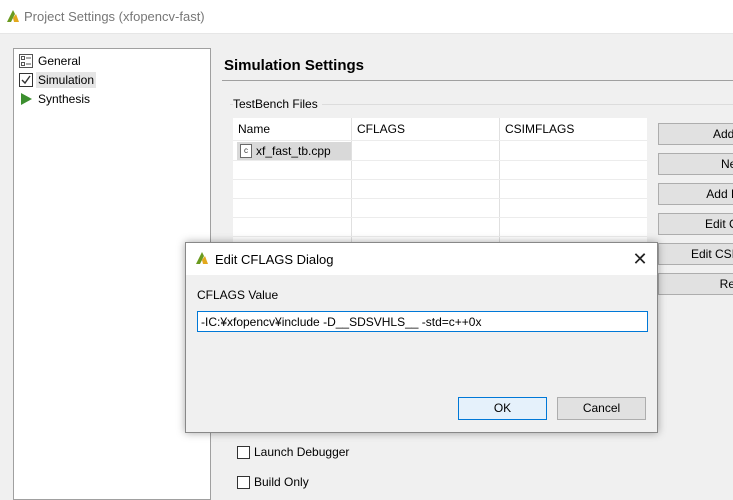 Image resolution: width=733 pixels, height=500 pixels. What do you see at coordinates (601, 408) in the screenshot?
I see `cancel-button: Cancel` at bounding box center [601, 408].